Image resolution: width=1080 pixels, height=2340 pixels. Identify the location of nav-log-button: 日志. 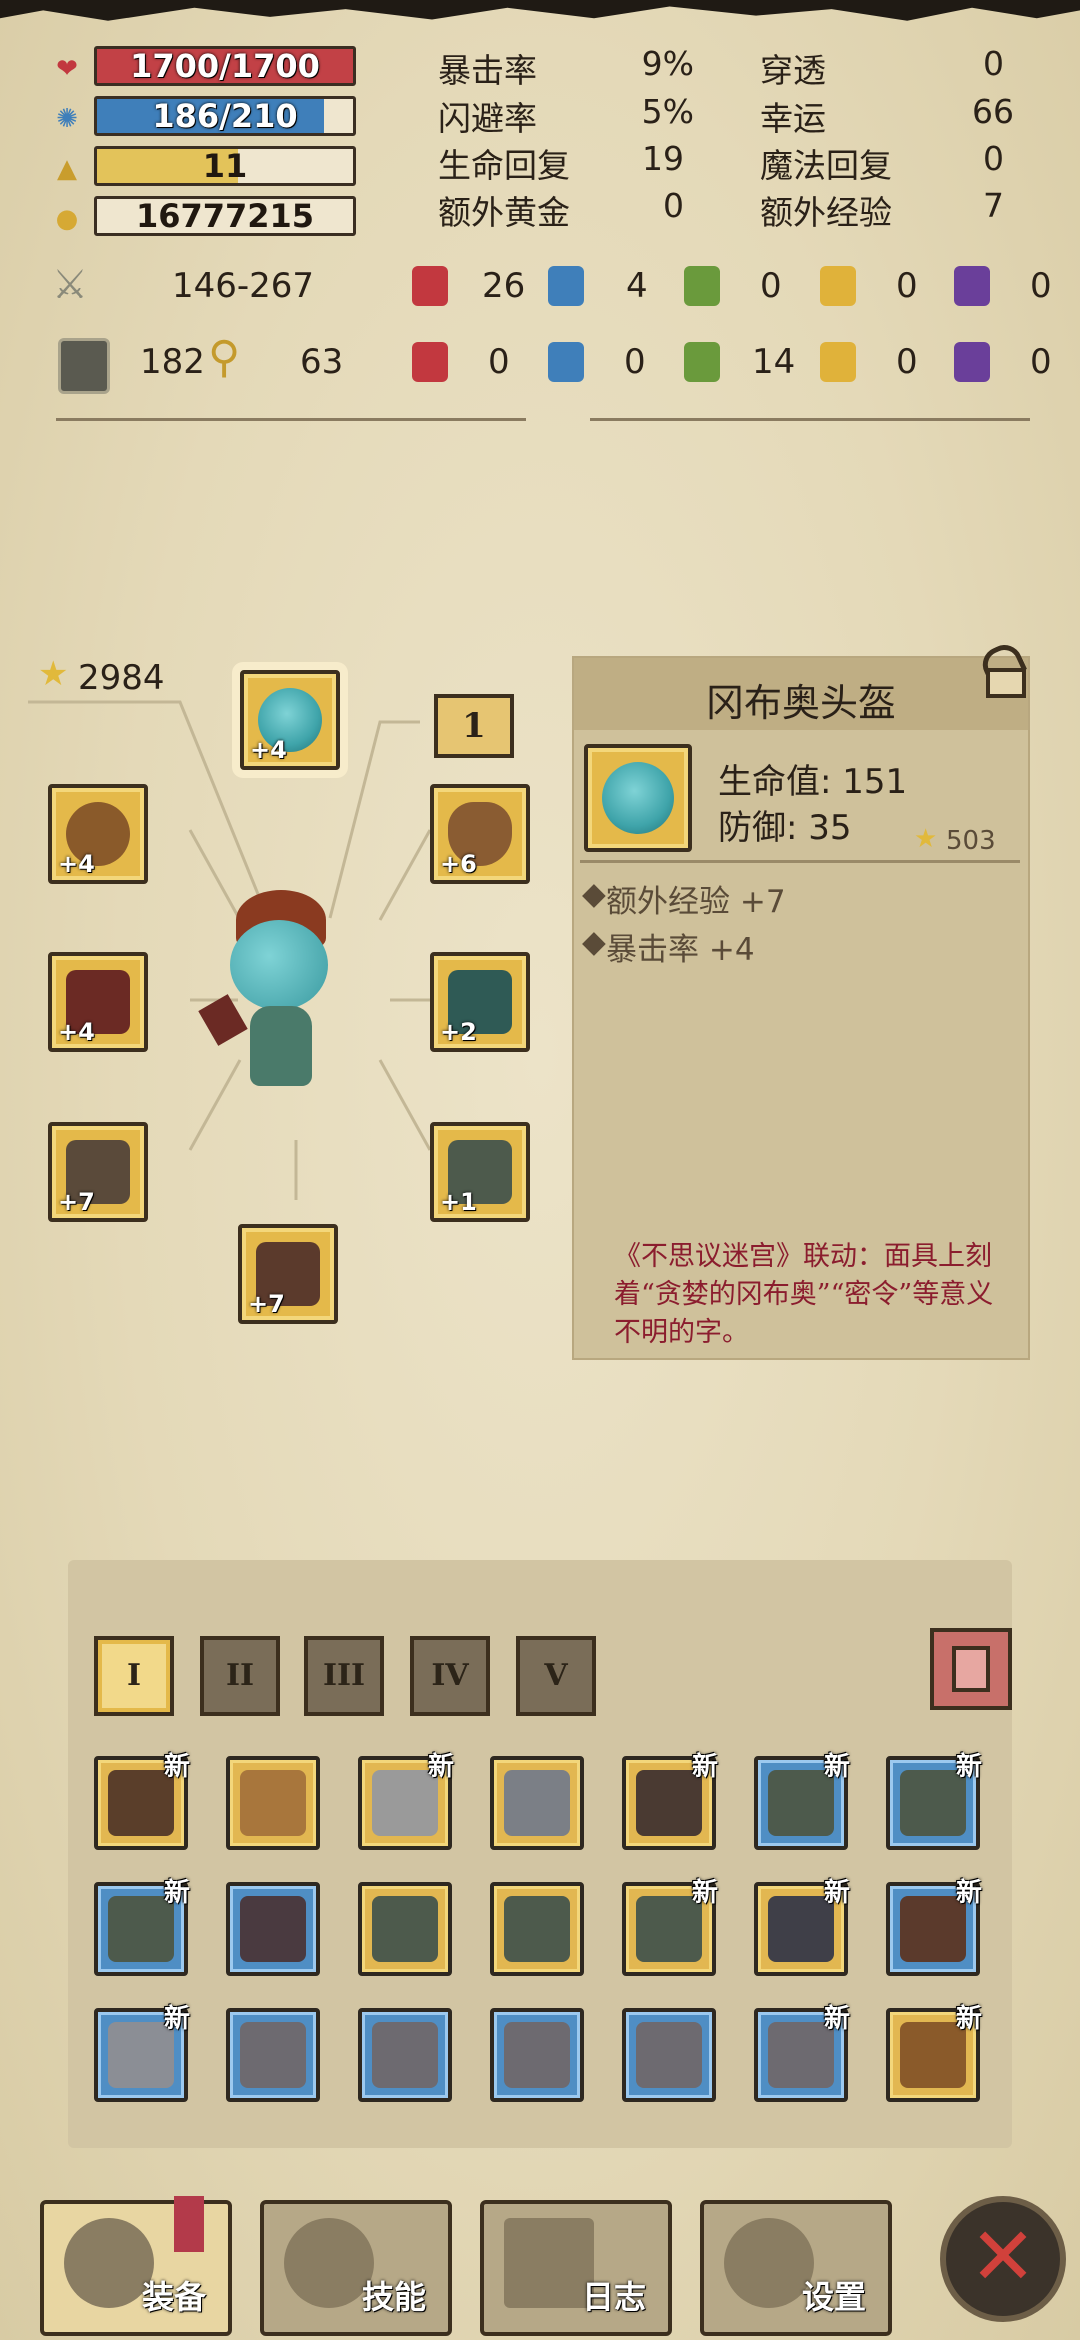
(576, 2268).